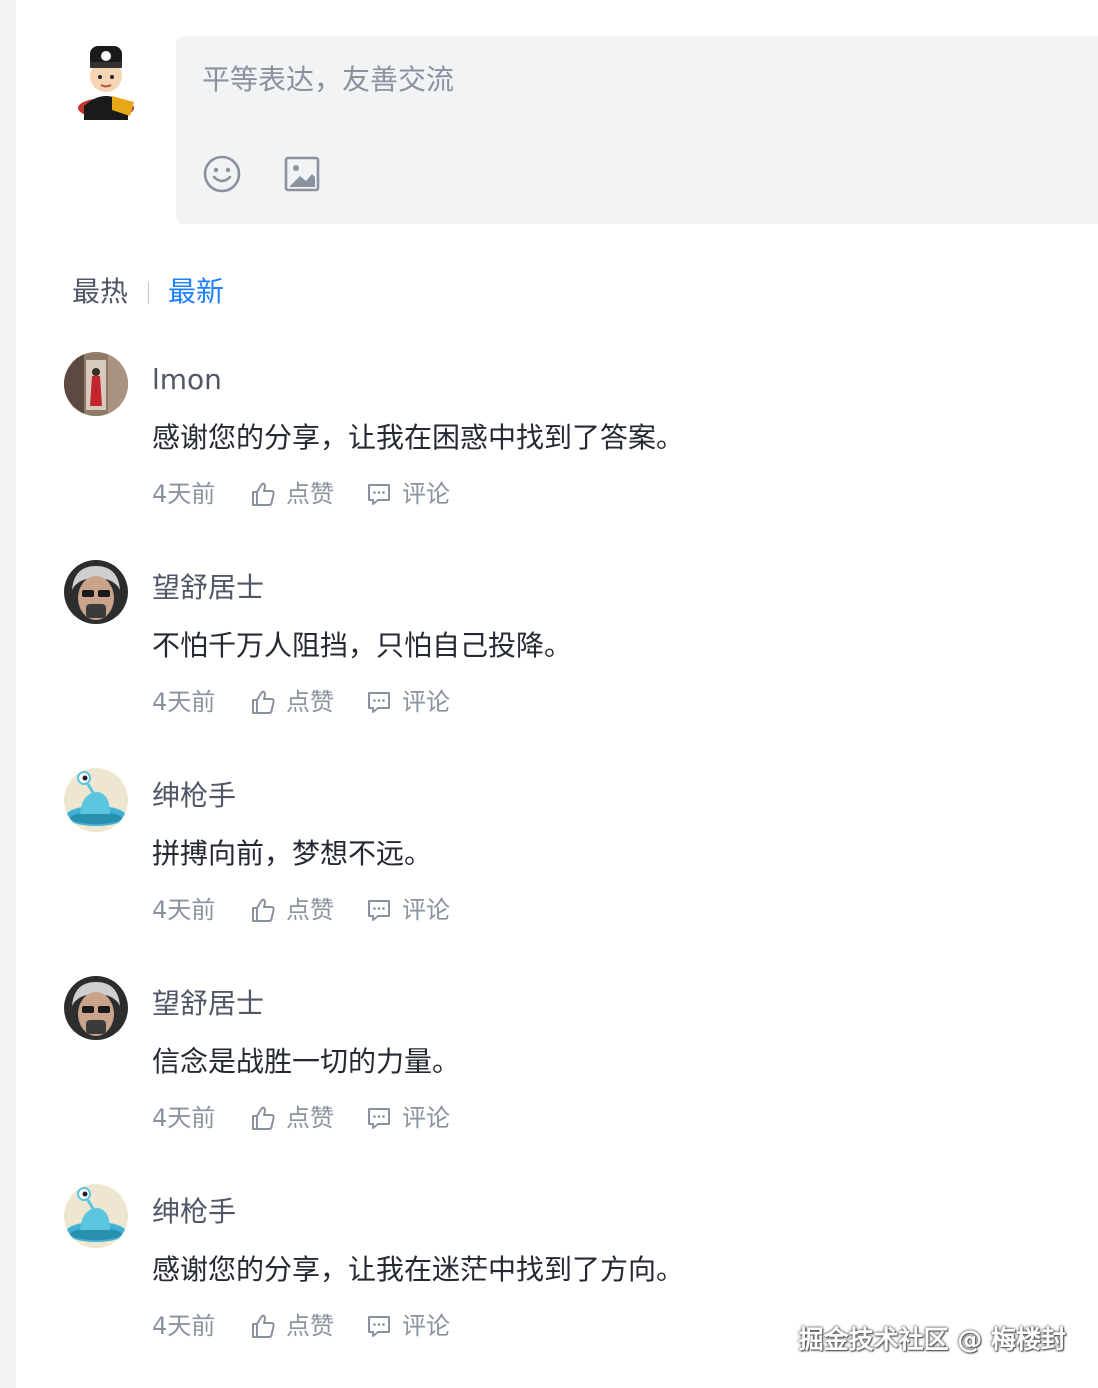 The image size is (1098, 1388). Describe the element at coordinates (292, 853) in the screenshot. I see `comment-text: 拼搏向前，梦想不远。` at that location.